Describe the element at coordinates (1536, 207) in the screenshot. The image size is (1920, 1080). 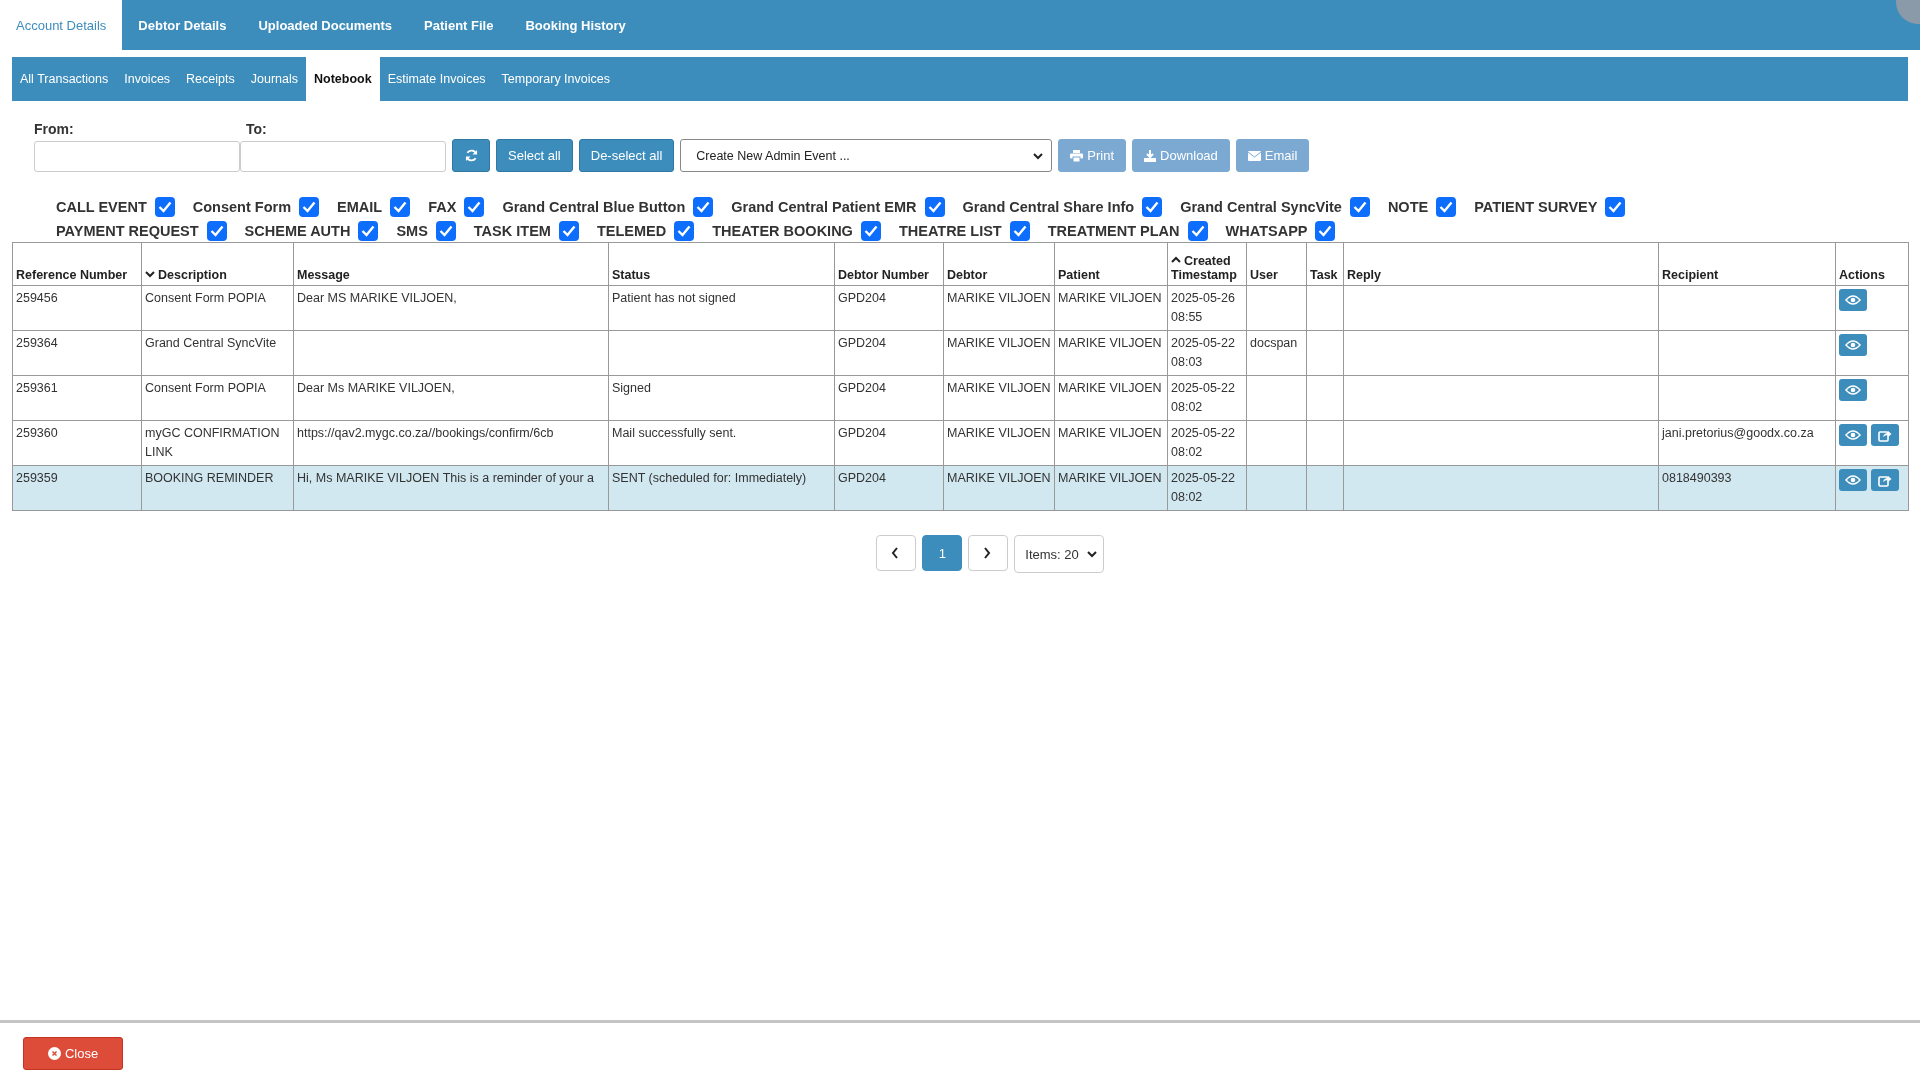
I see `checkbox-label: PATIENT SURVEY` at that location.